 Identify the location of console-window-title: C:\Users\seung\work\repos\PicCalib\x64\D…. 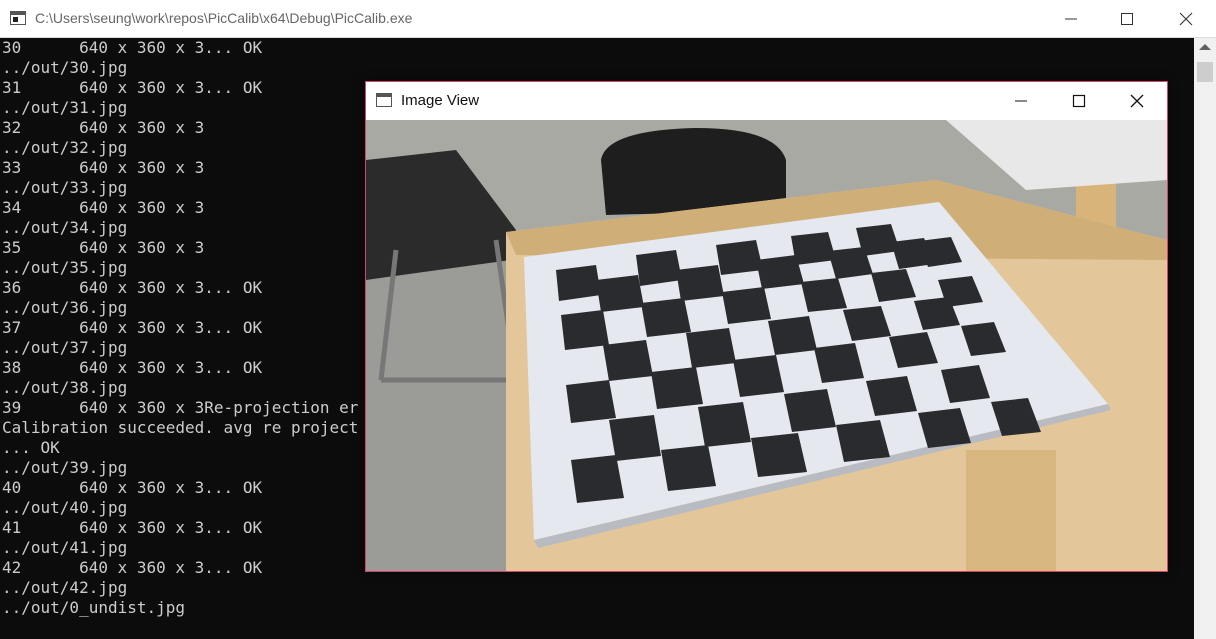
(224, 18).